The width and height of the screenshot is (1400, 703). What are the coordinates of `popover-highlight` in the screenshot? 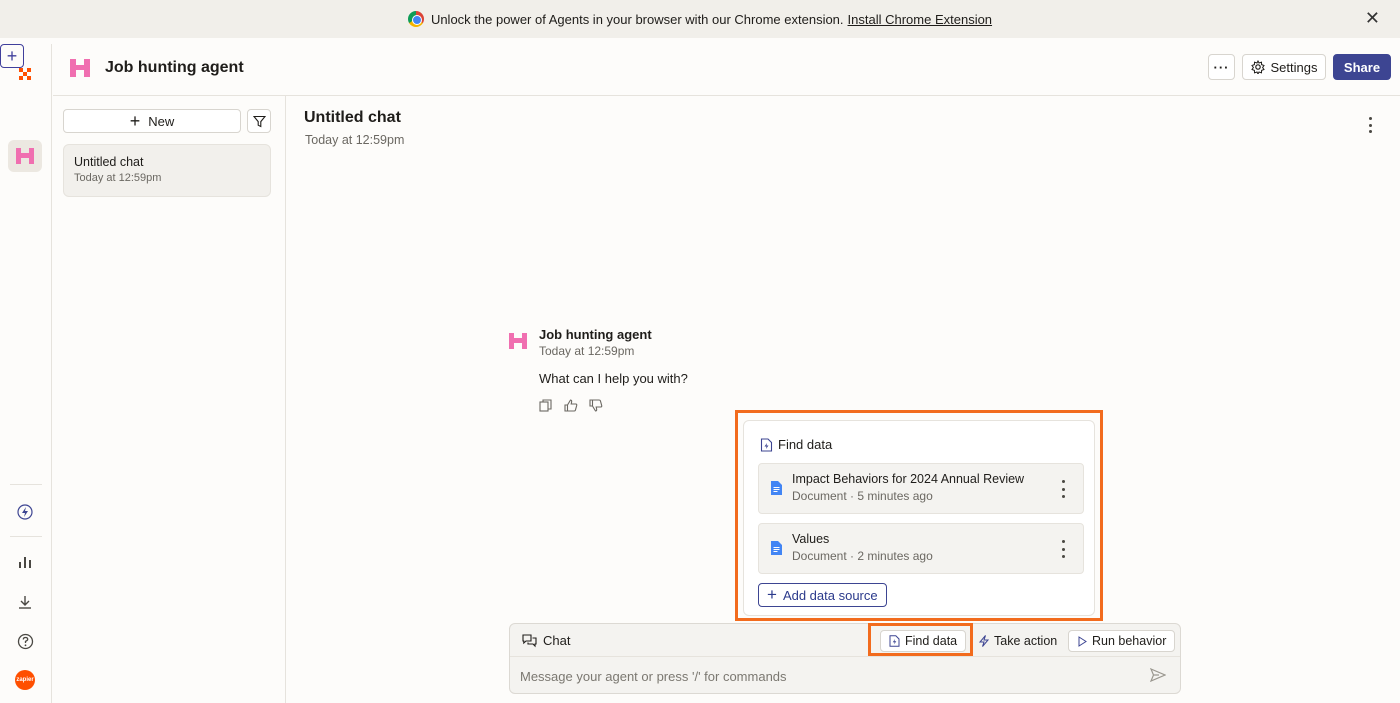 It's located at (919, 515).